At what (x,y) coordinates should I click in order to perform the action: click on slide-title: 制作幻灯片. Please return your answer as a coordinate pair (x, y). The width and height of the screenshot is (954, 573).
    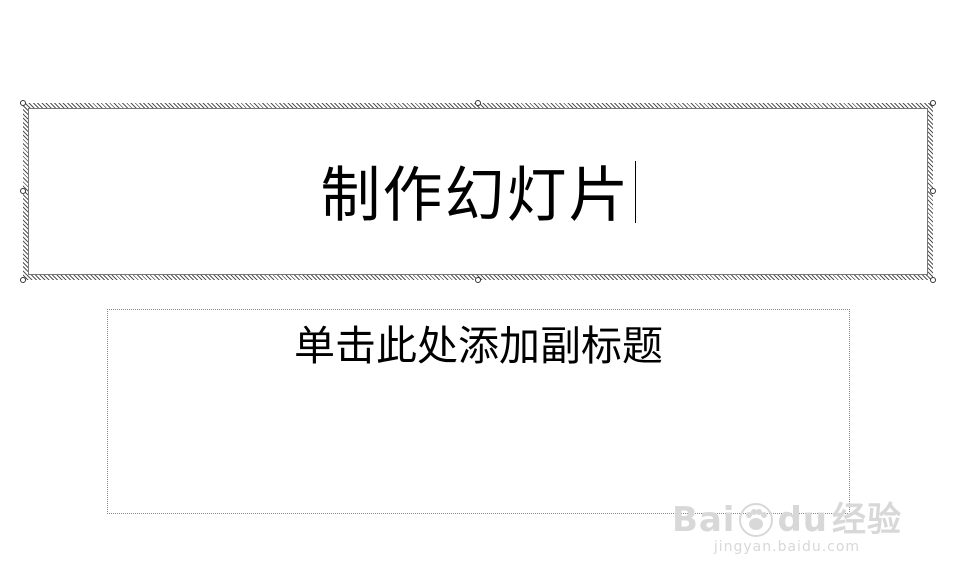
    Looking at the image, I should click on (476, 196).